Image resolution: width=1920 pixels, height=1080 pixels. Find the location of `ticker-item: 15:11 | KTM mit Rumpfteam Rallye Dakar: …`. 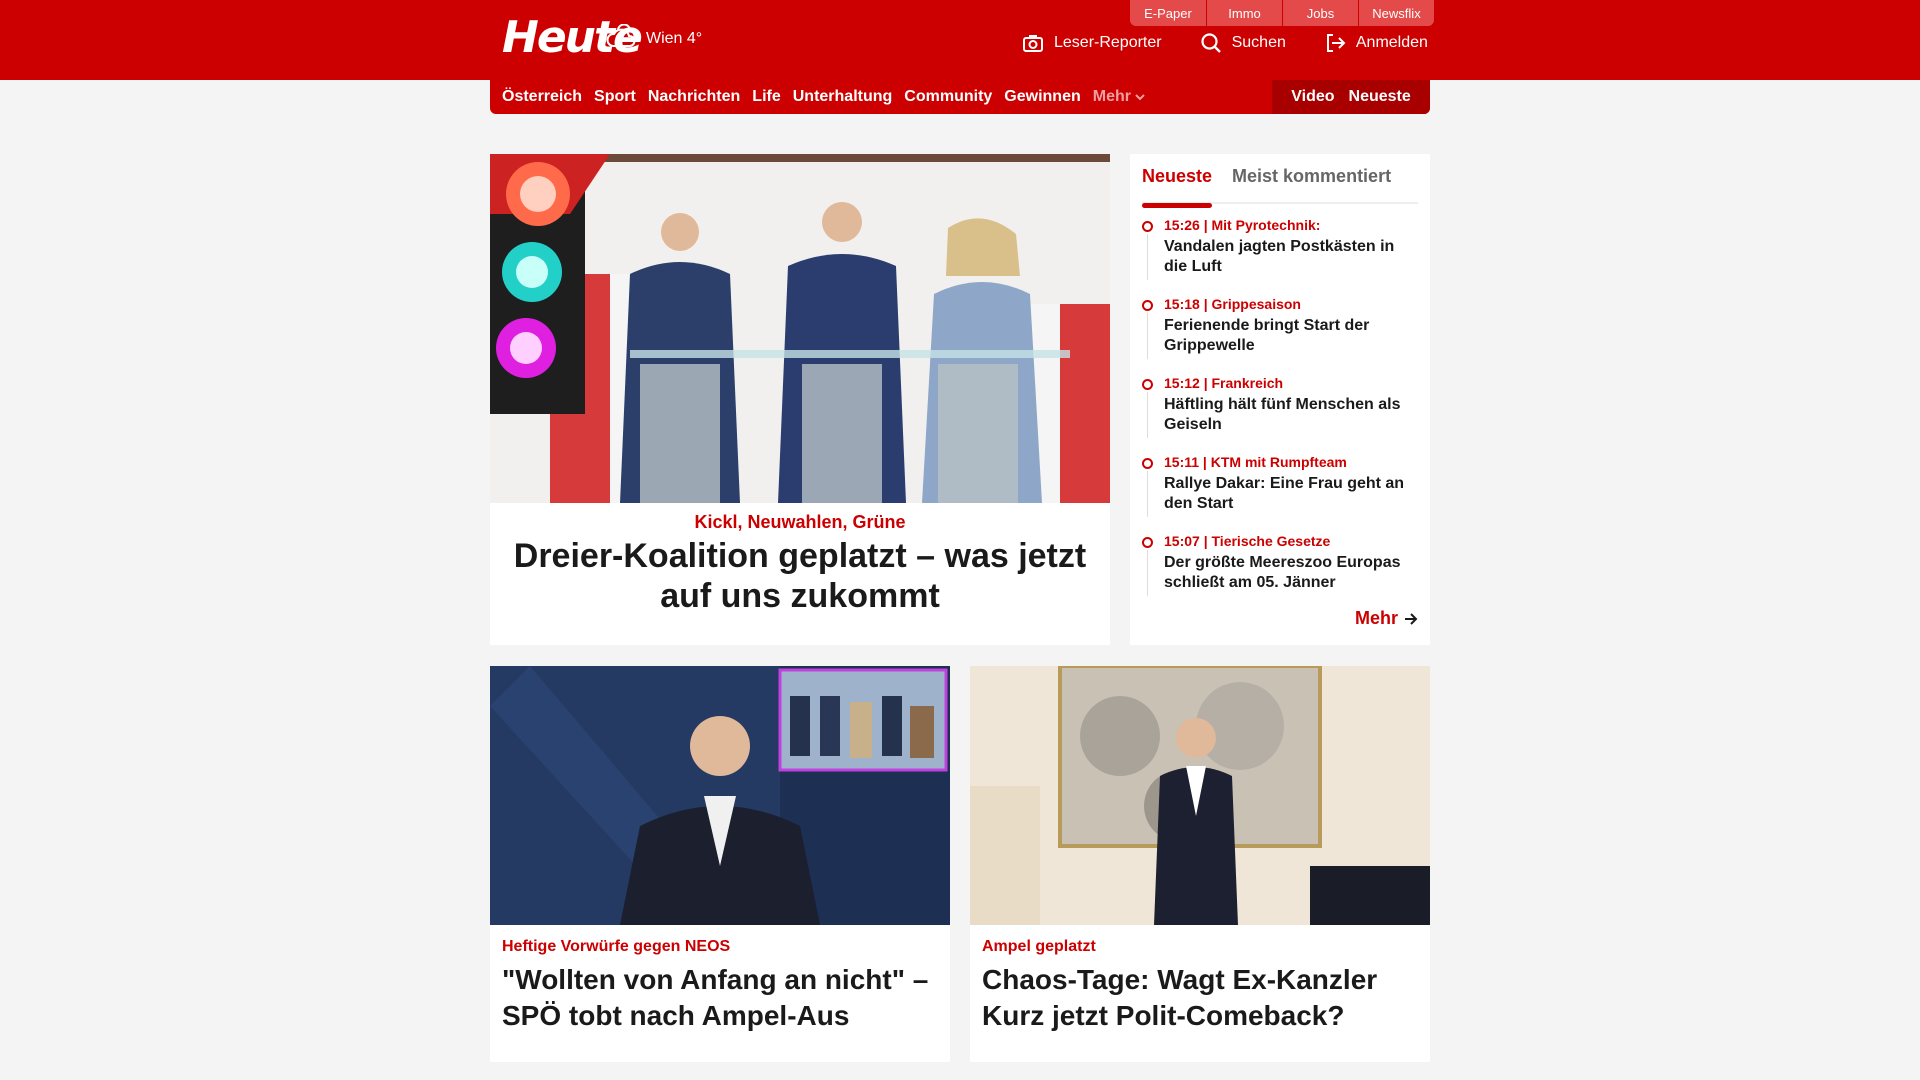

ticker-item: 15:11 | KTM mit Rumpfteam Rallye Dakar: … is located at coordinates (1280, 492).